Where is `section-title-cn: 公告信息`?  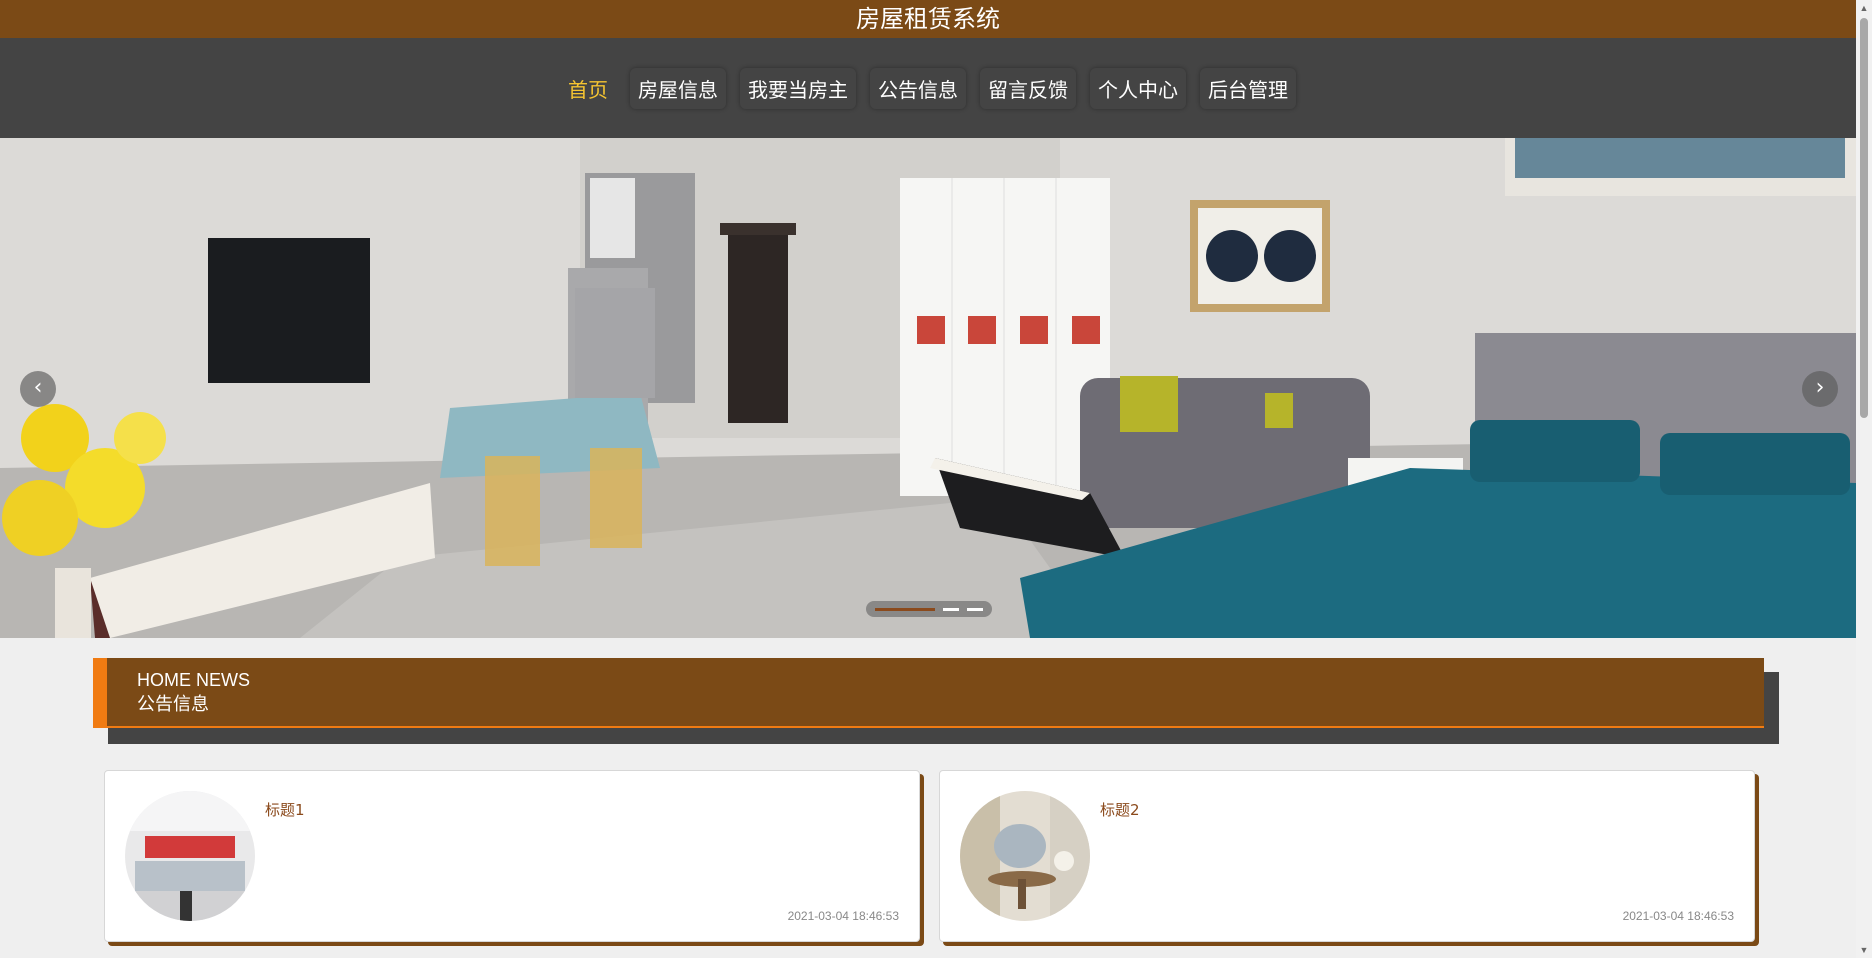
section-title-cn: 公告信息 is located at coordinates (173, 704).